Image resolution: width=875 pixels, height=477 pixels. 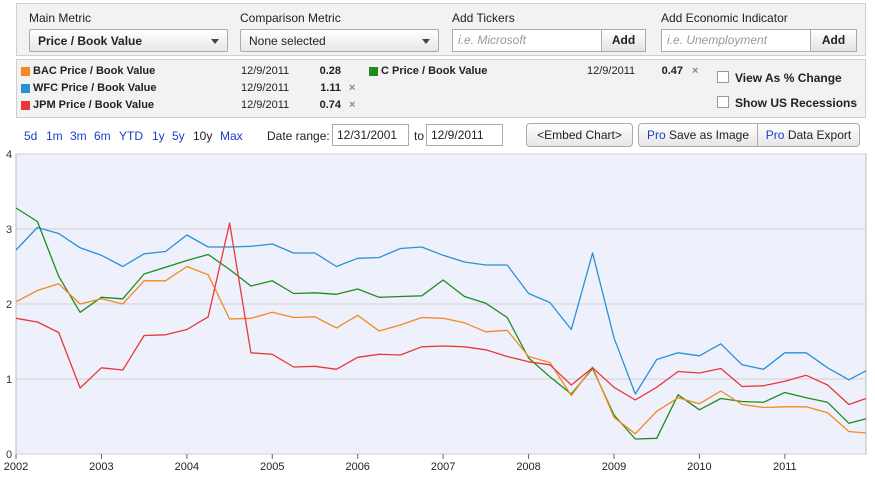 I want to click on date-to-label: to, so click(x=419, y=136).